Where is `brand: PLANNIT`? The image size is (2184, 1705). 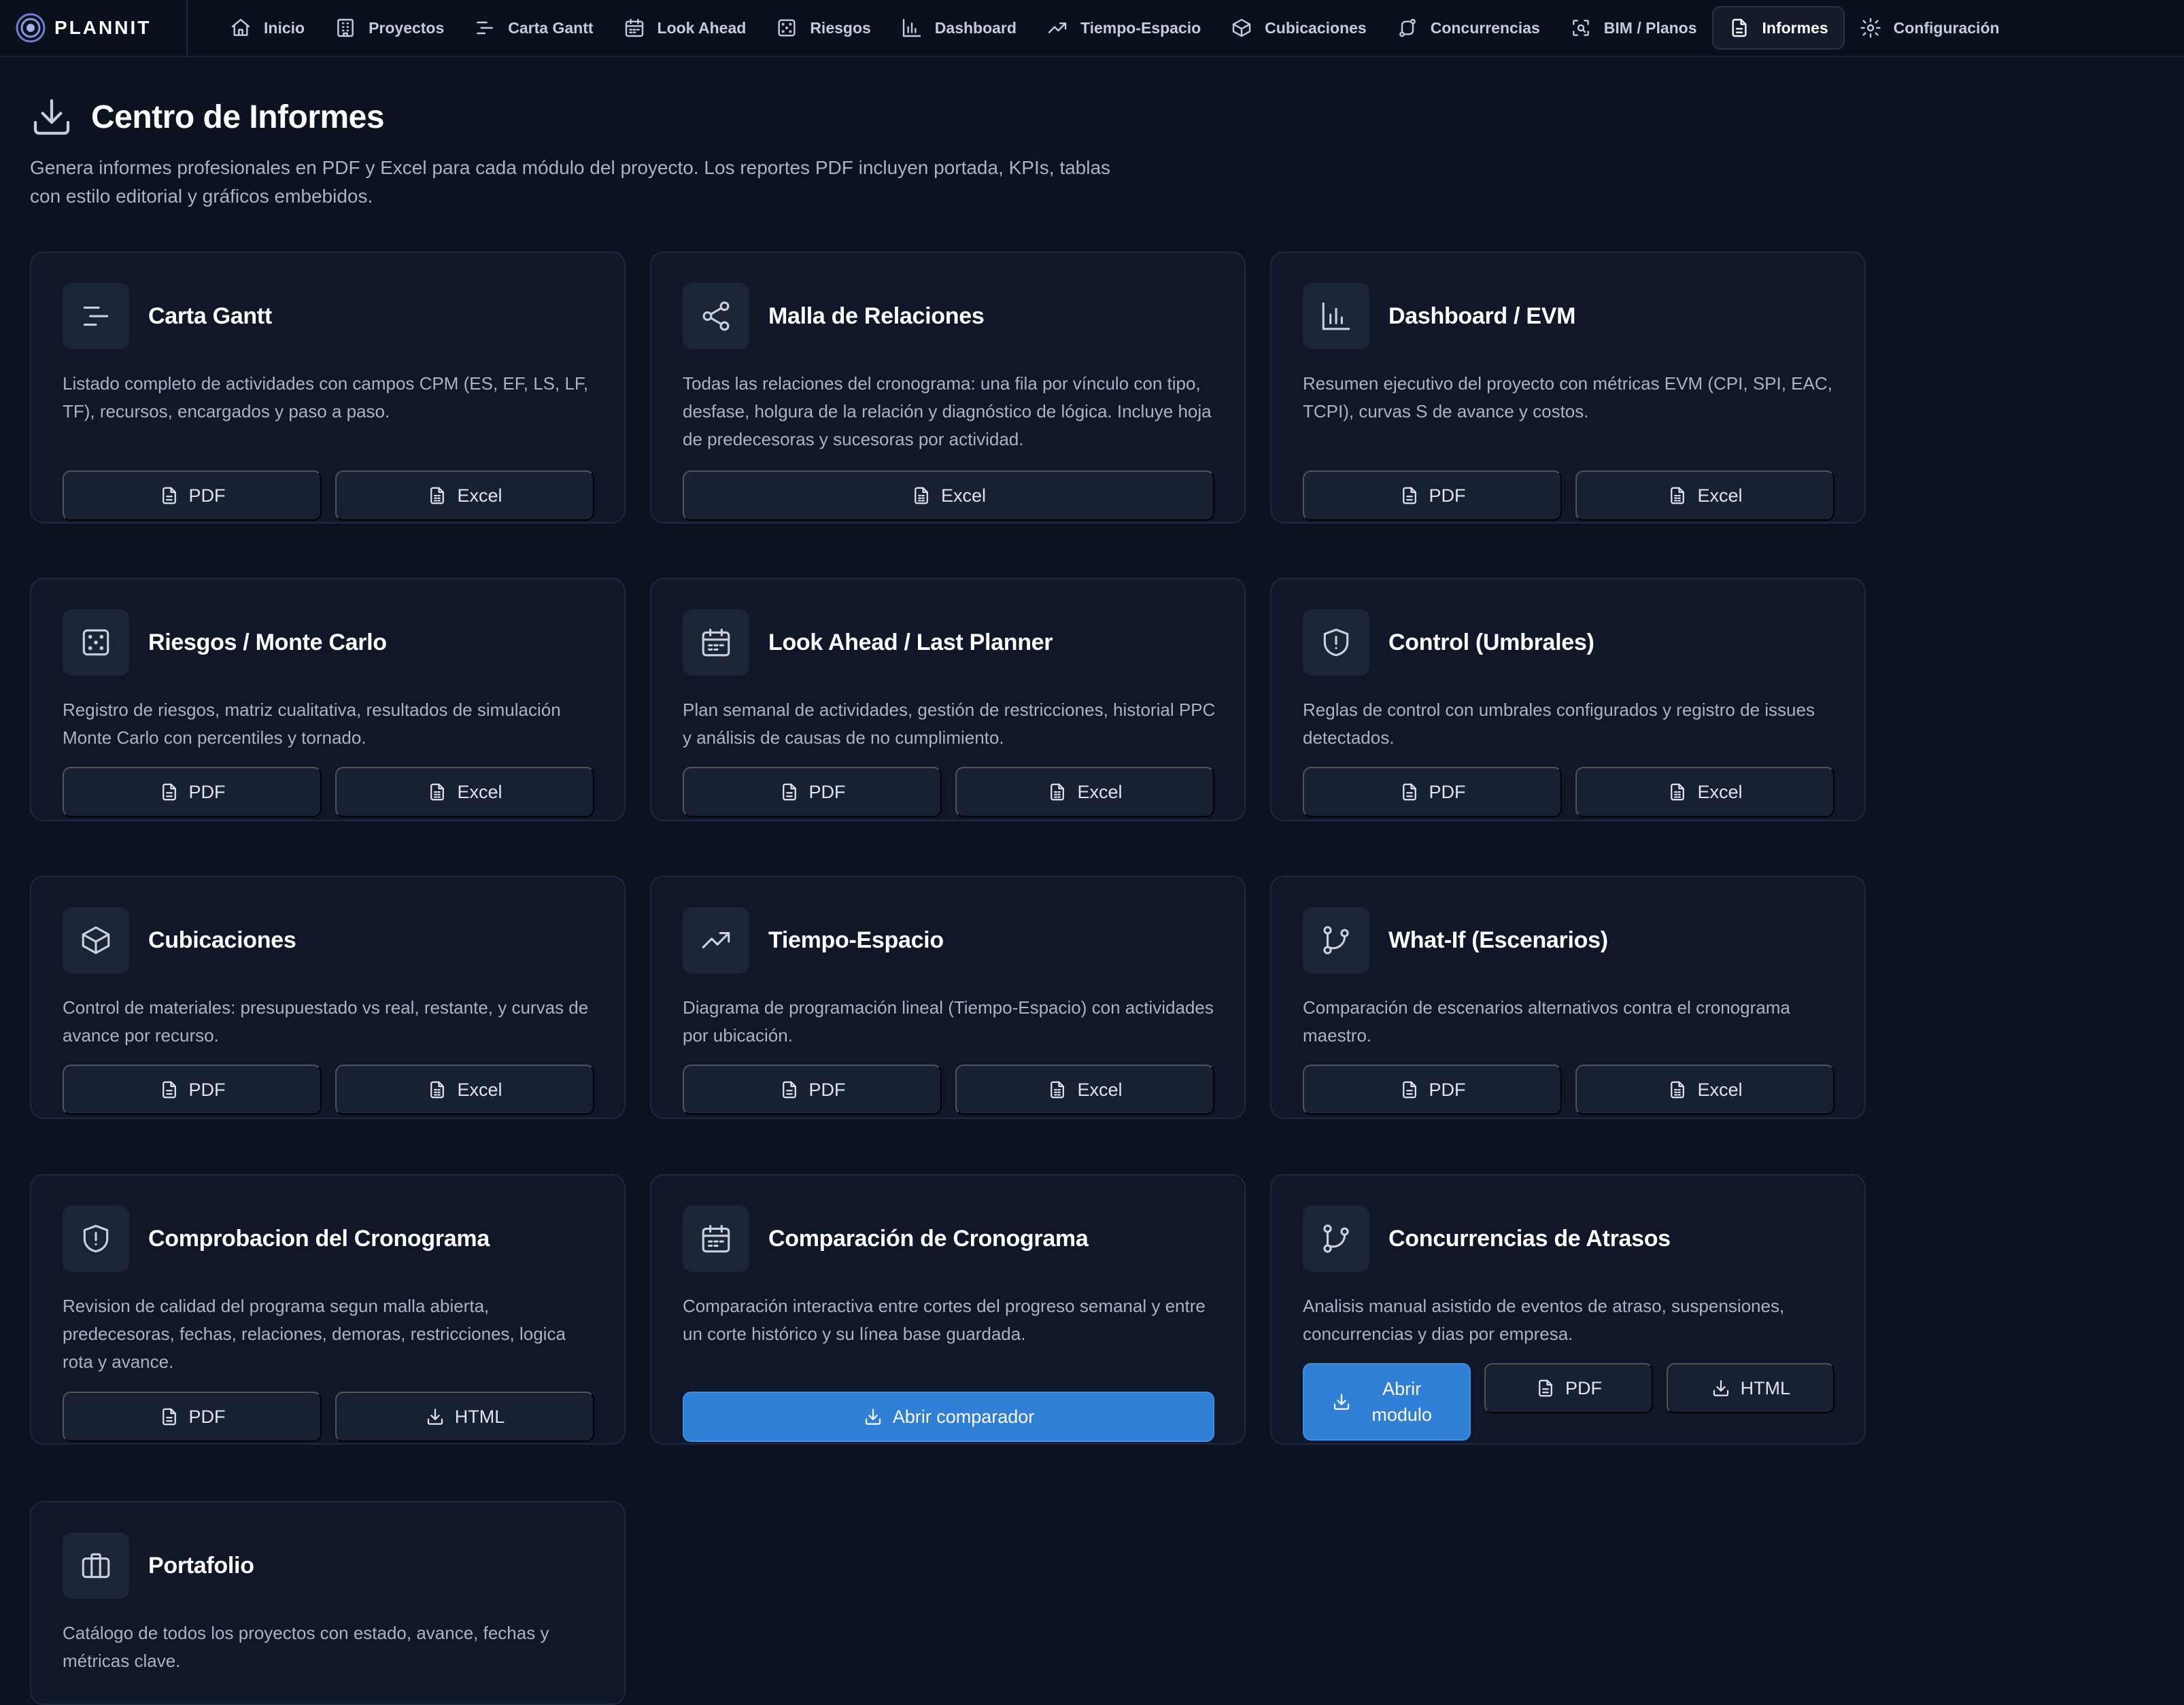
brand: PLANNIT is located at coordinates (94, 28).